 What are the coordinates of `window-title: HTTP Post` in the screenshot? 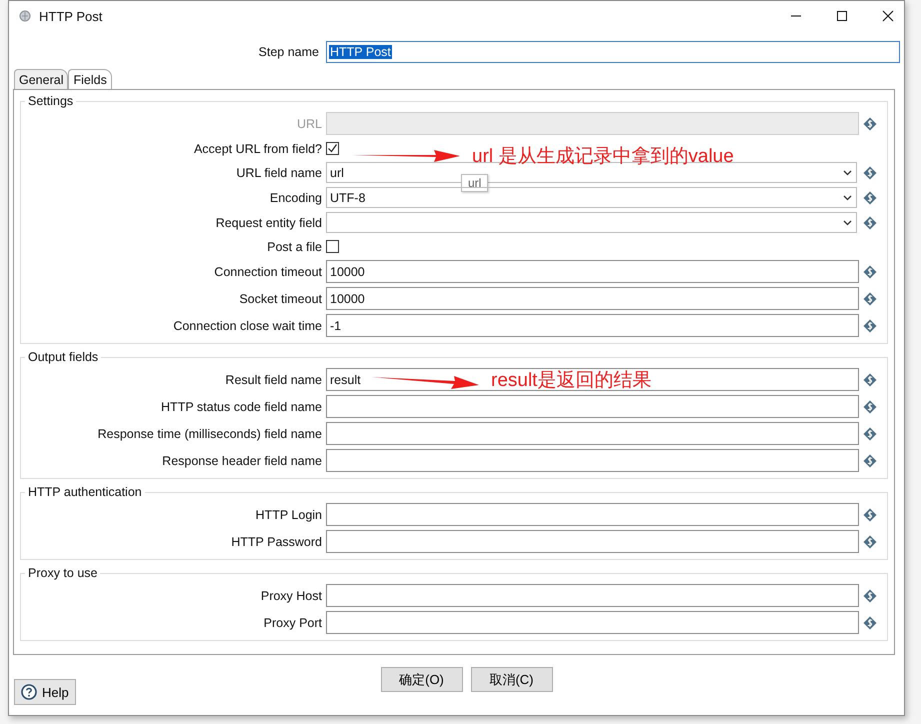 It's located at (70, 16).